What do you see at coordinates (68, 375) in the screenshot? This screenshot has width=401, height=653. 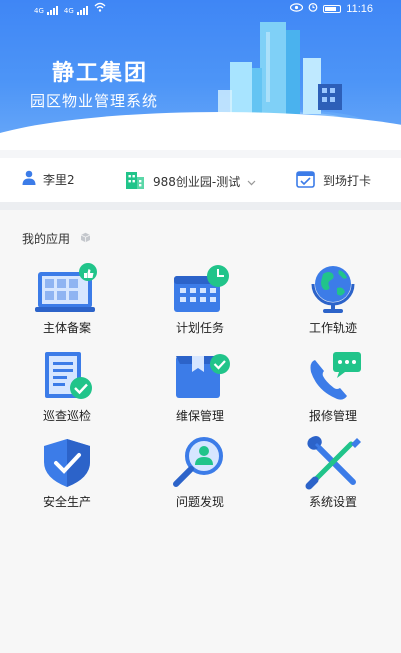 I see `checklist-icon` at bounding box center [68, 375].